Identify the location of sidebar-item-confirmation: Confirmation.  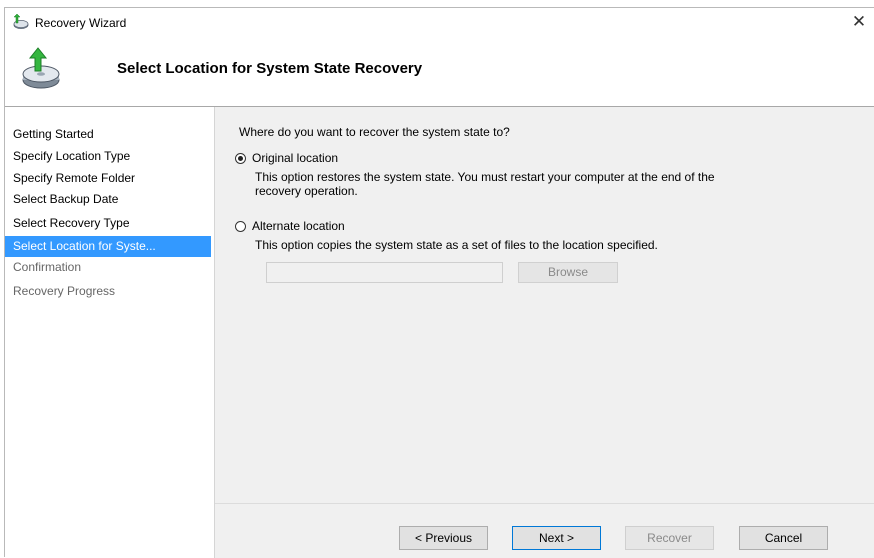
(47, 267).